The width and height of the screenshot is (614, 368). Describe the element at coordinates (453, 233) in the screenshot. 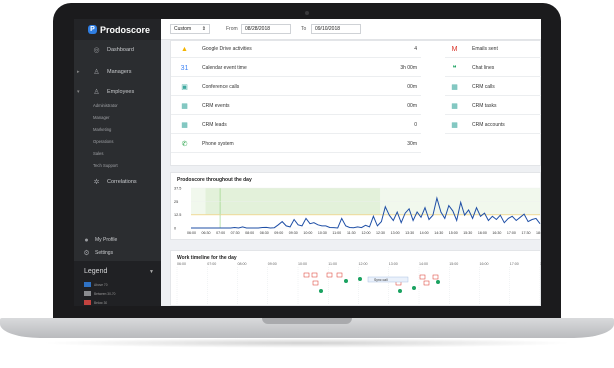

I see `x-tick-label: 15:00` at that location.